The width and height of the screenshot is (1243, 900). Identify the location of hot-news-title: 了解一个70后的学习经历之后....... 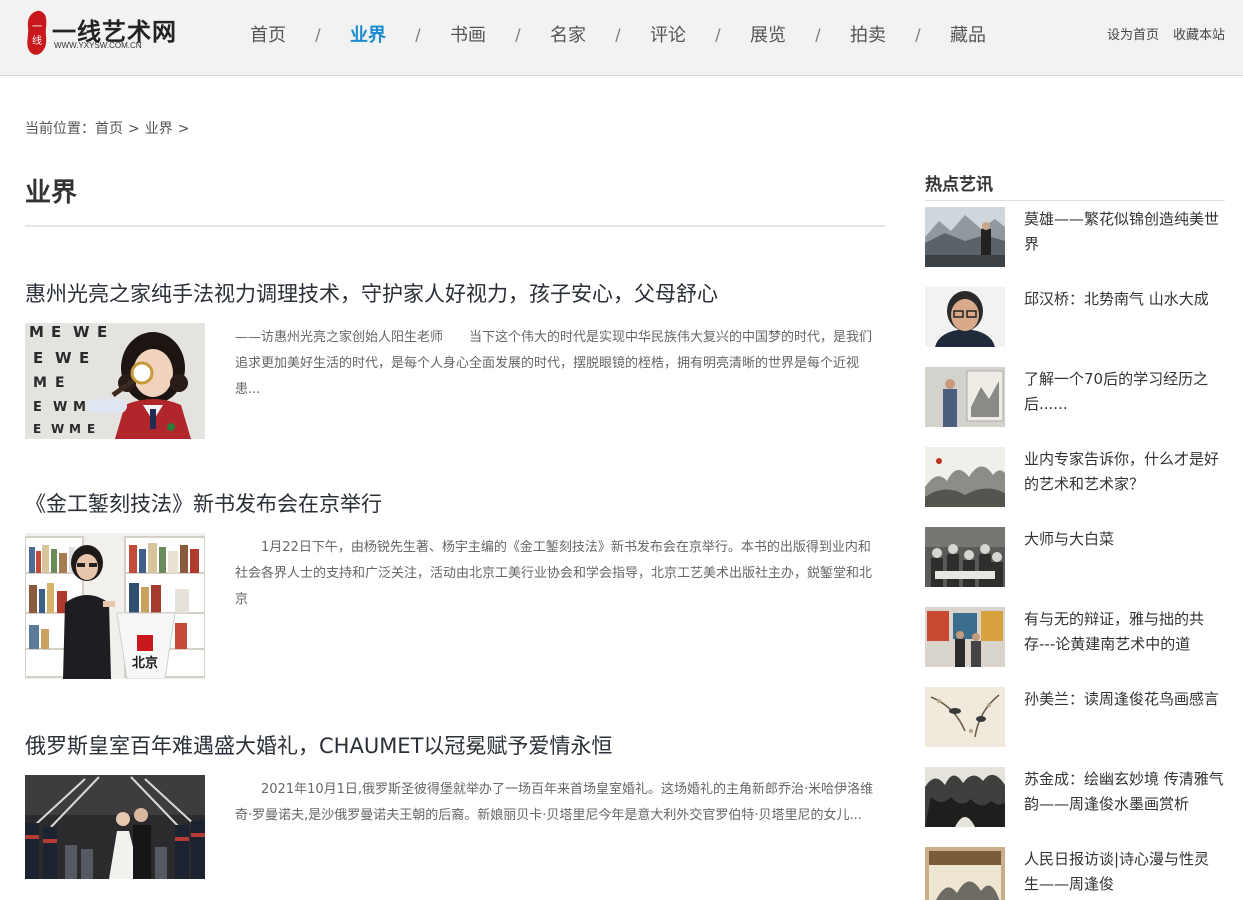
(1124, 392).